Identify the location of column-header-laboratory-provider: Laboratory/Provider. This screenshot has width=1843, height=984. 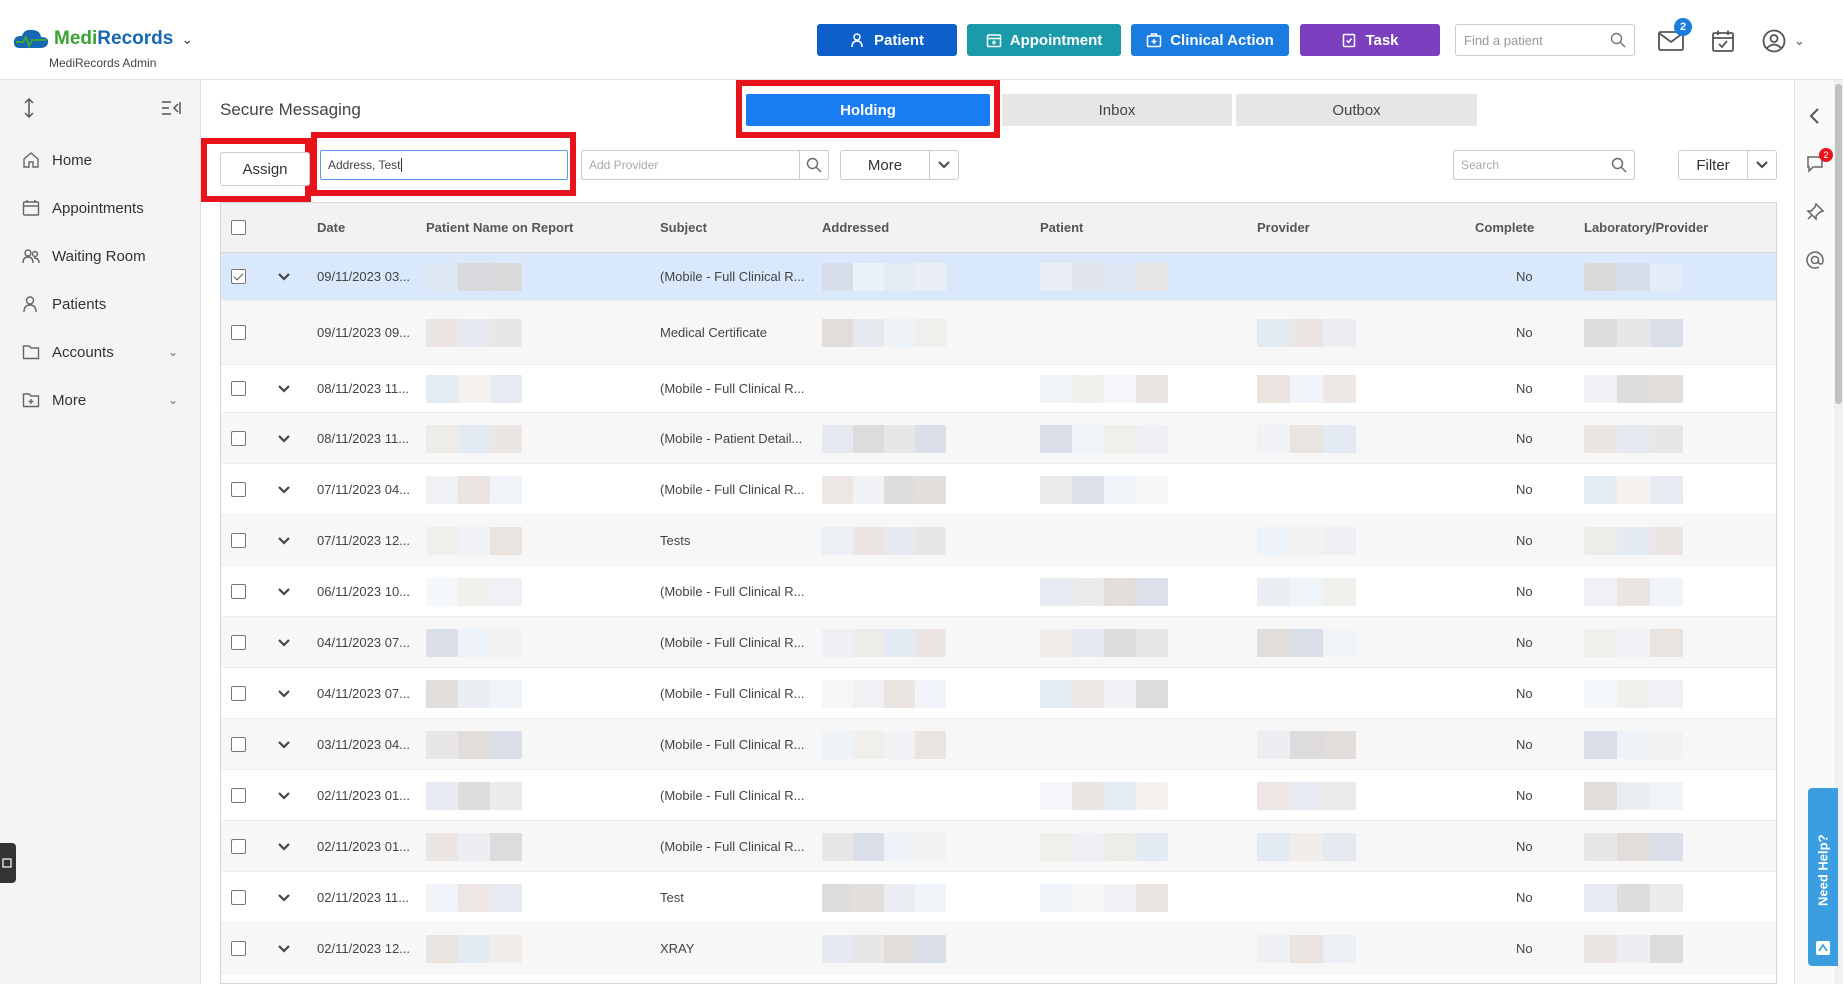
(1646, 227).